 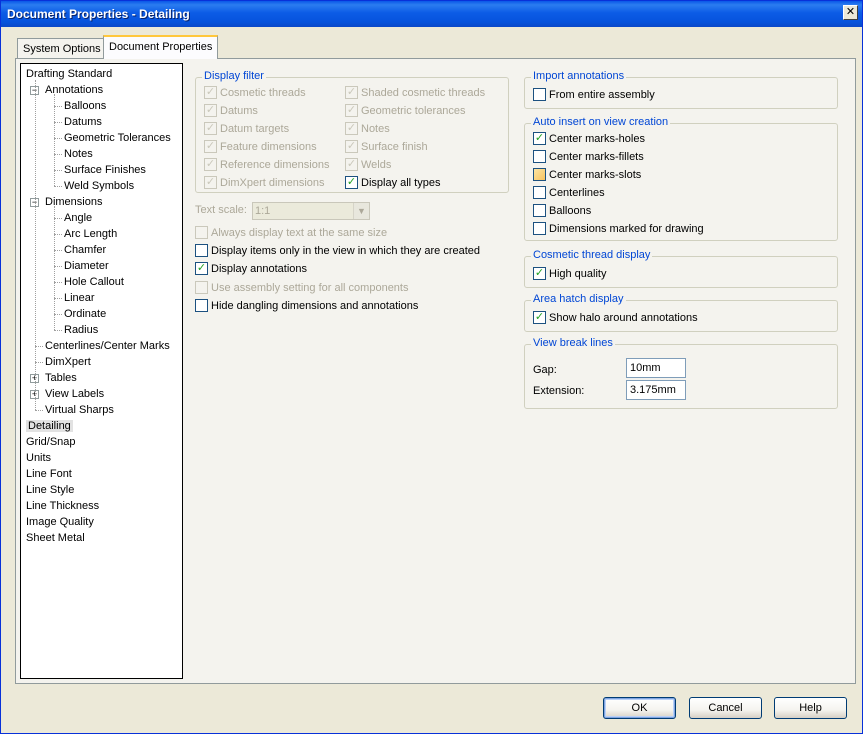 I want to click on cosmetic-threads-checkbox: ✓ Cosmetic threads, so click(x=255, y=93).